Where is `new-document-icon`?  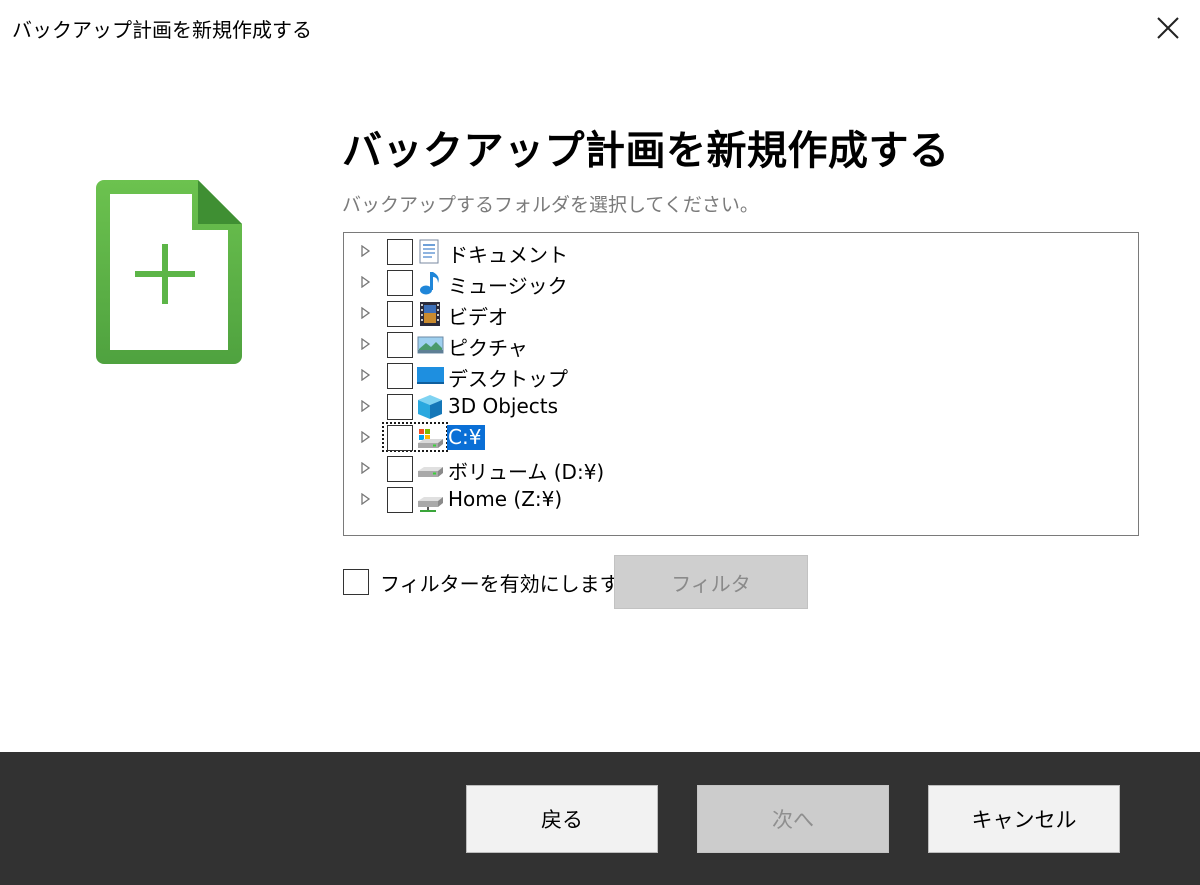 new-document-icon is located at coordinates (169, 272).